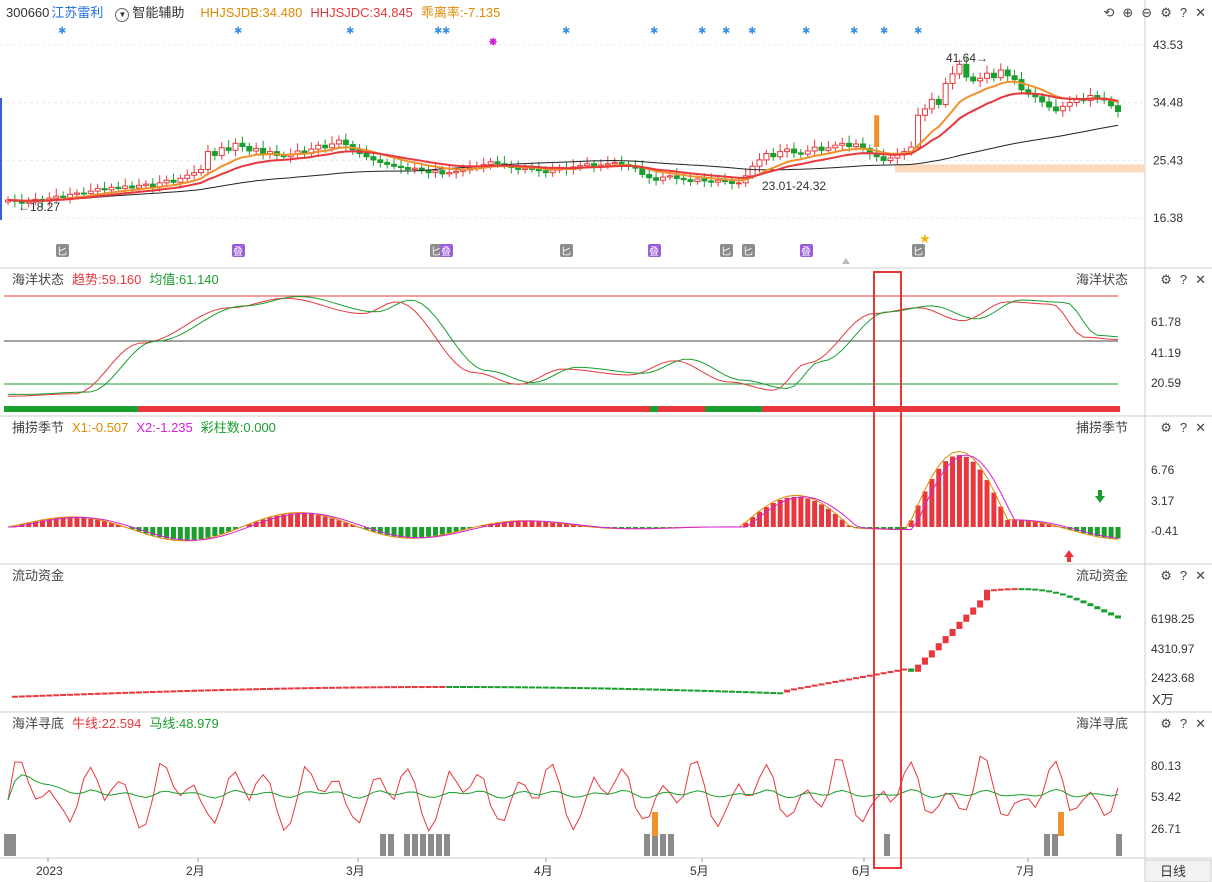 The height and width of the screenshot is (882, 1212). What do you see at coordinates (699, 871) in the screenshot?
I see `xaxis-label: 5月` at bounding box center [699, 871].